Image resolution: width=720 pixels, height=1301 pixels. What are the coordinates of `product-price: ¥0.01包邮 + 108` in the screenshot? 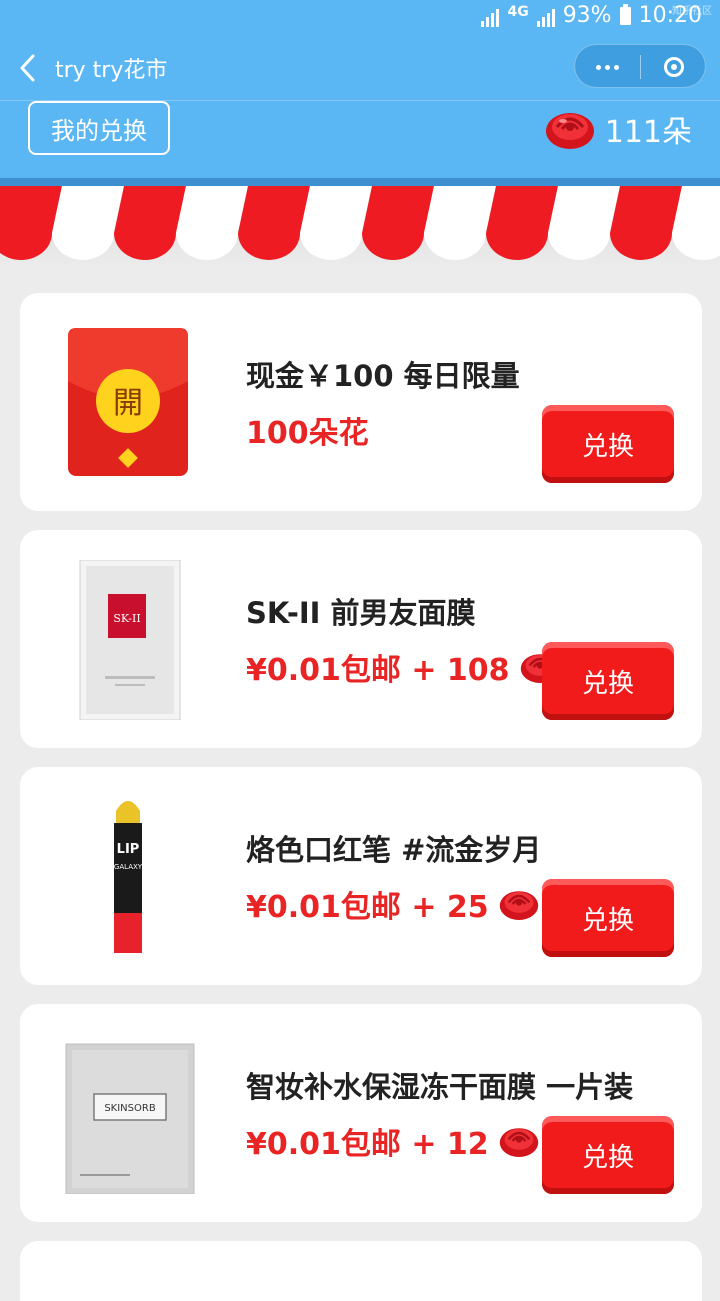 It's located at (378, 670).